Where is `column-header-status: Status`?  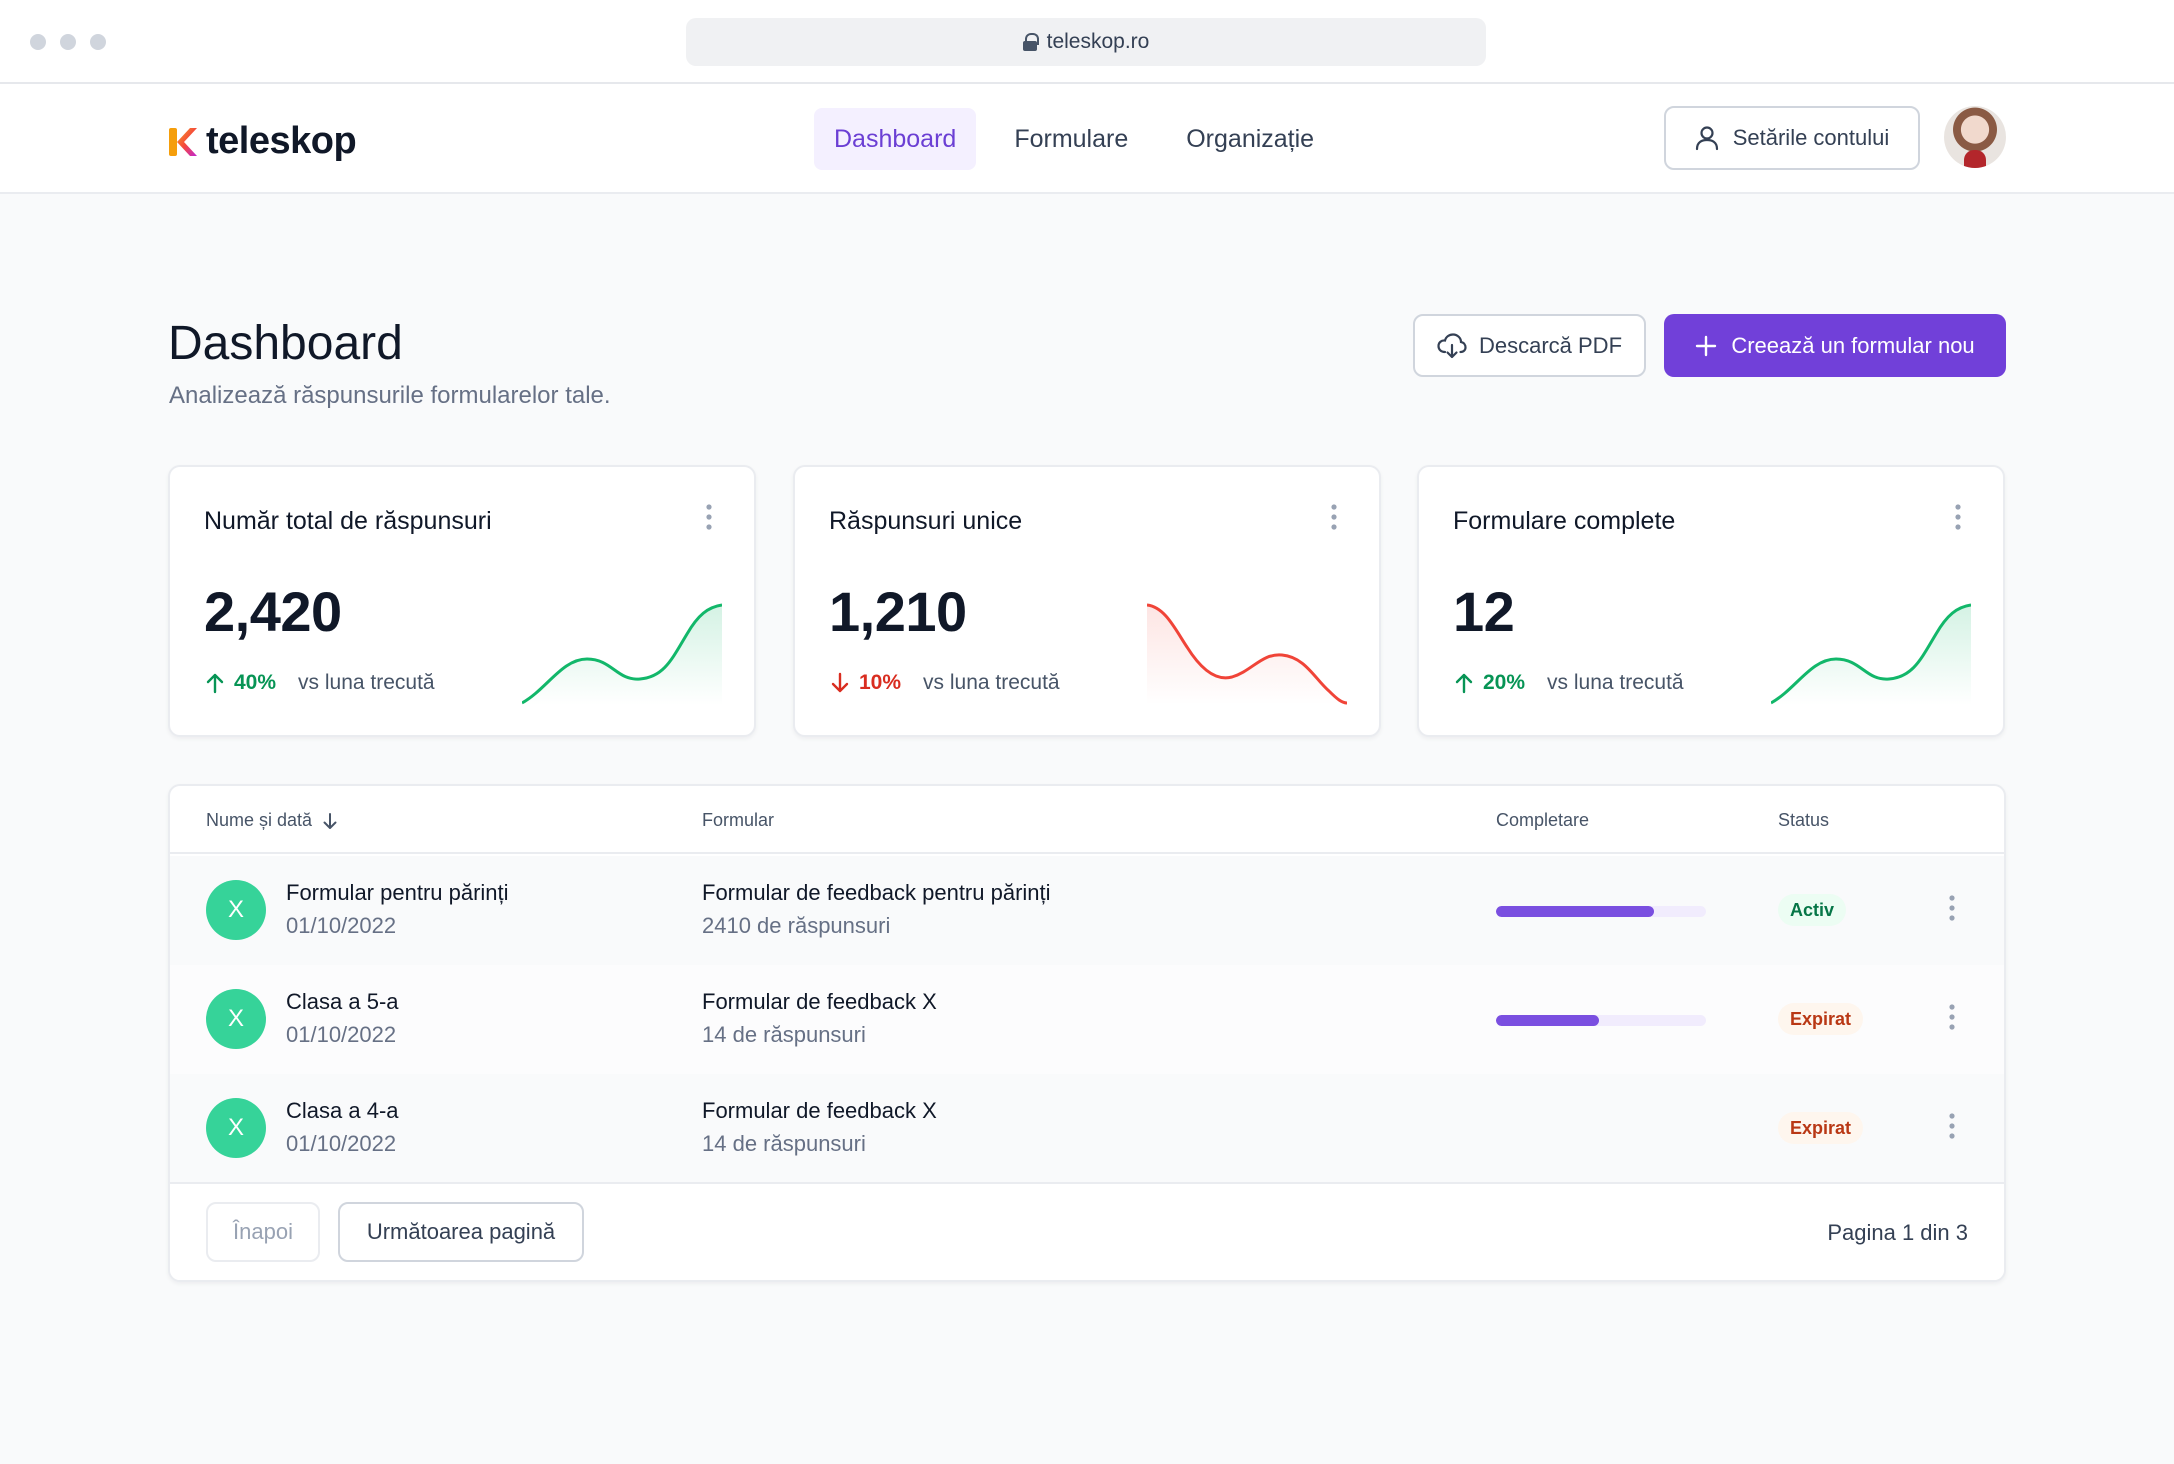 column-header-status: Status is located at coordinates (1804, 820).